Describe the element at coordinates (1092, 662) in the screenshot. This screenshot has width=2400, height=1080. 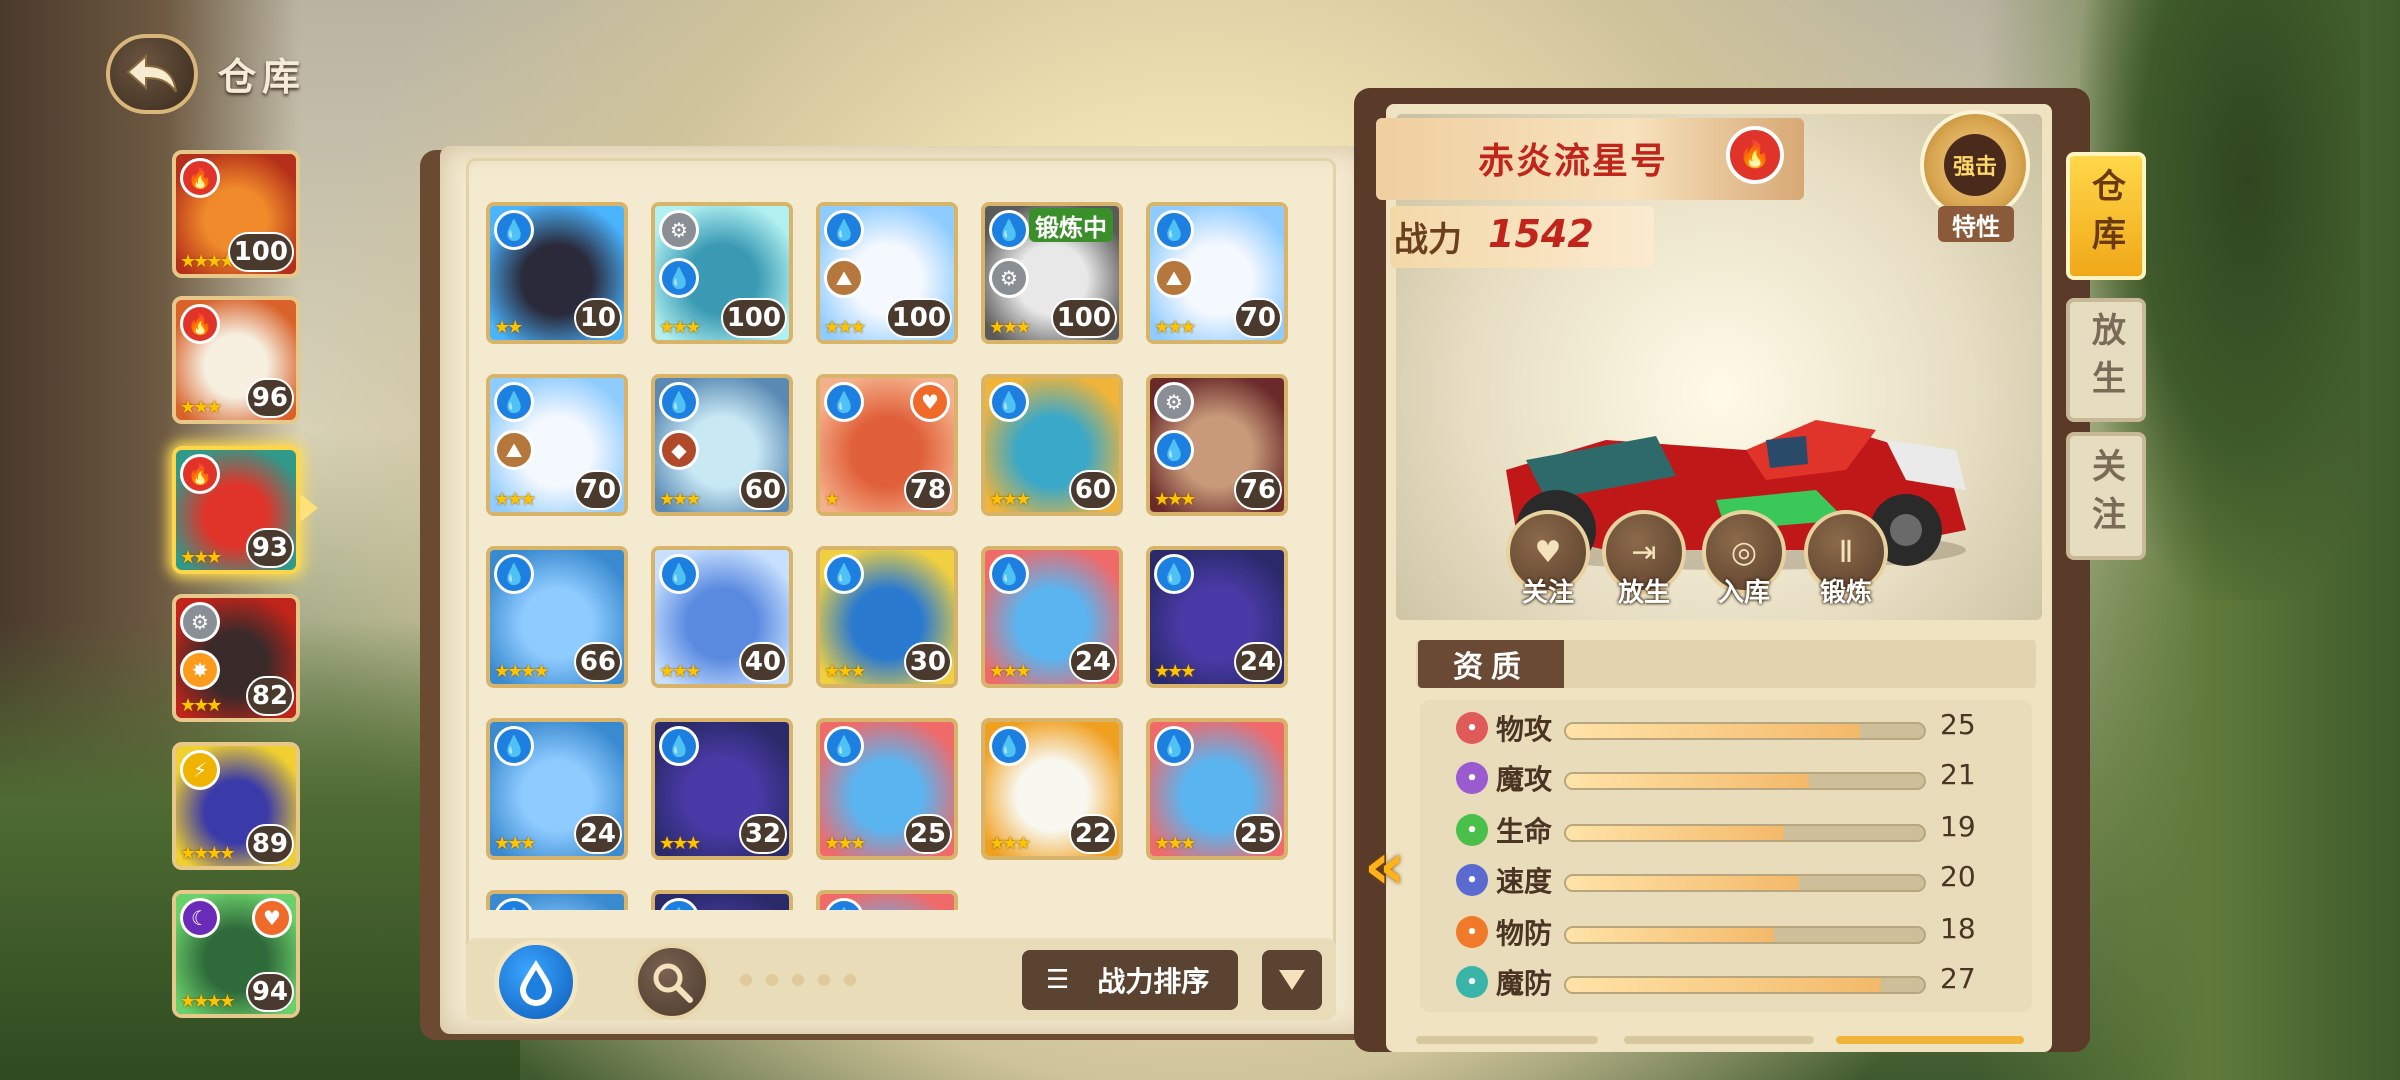
I see `level-badge: 24` at that location.